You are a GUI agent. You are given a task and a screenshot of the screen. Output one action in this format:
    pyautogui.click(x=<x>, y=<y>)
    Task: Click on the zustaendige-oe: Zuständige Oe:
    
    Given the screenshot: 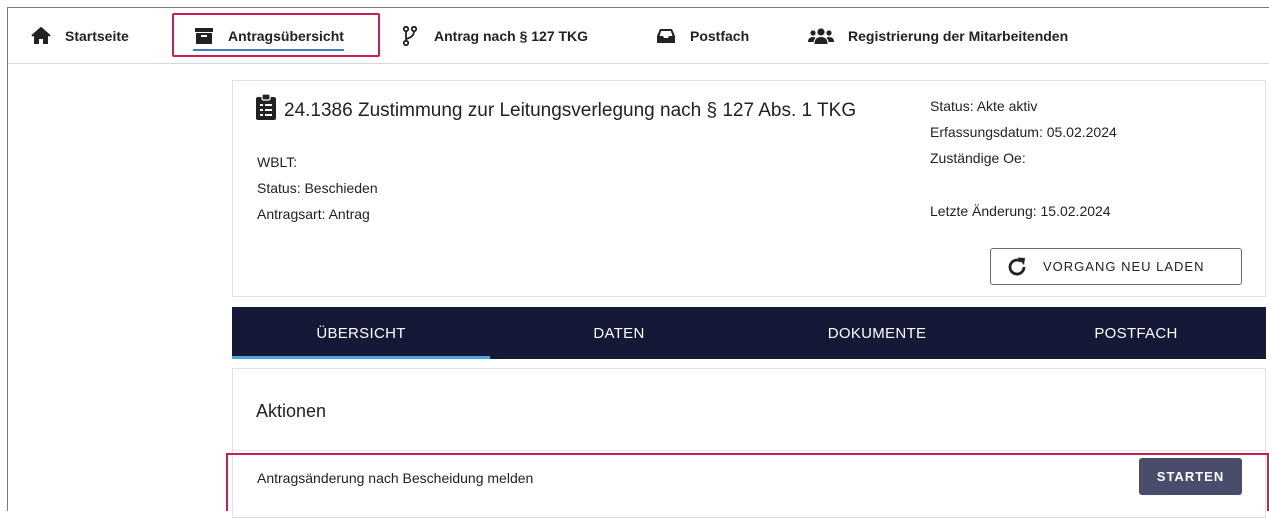 What is the action you would take?
    pyautogui.click(x=978, y=158)
    